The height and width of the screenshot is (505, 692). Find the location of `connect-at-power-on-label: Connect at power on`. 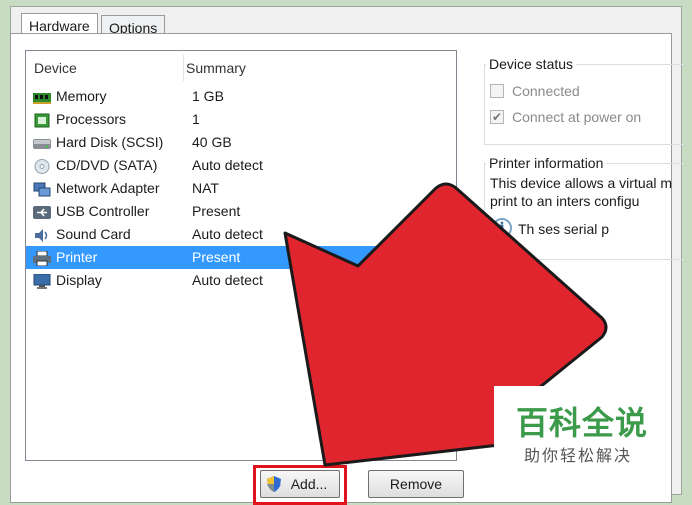

connect-at-power-on-label: Connect at power on is located at coordinates (577, 117).